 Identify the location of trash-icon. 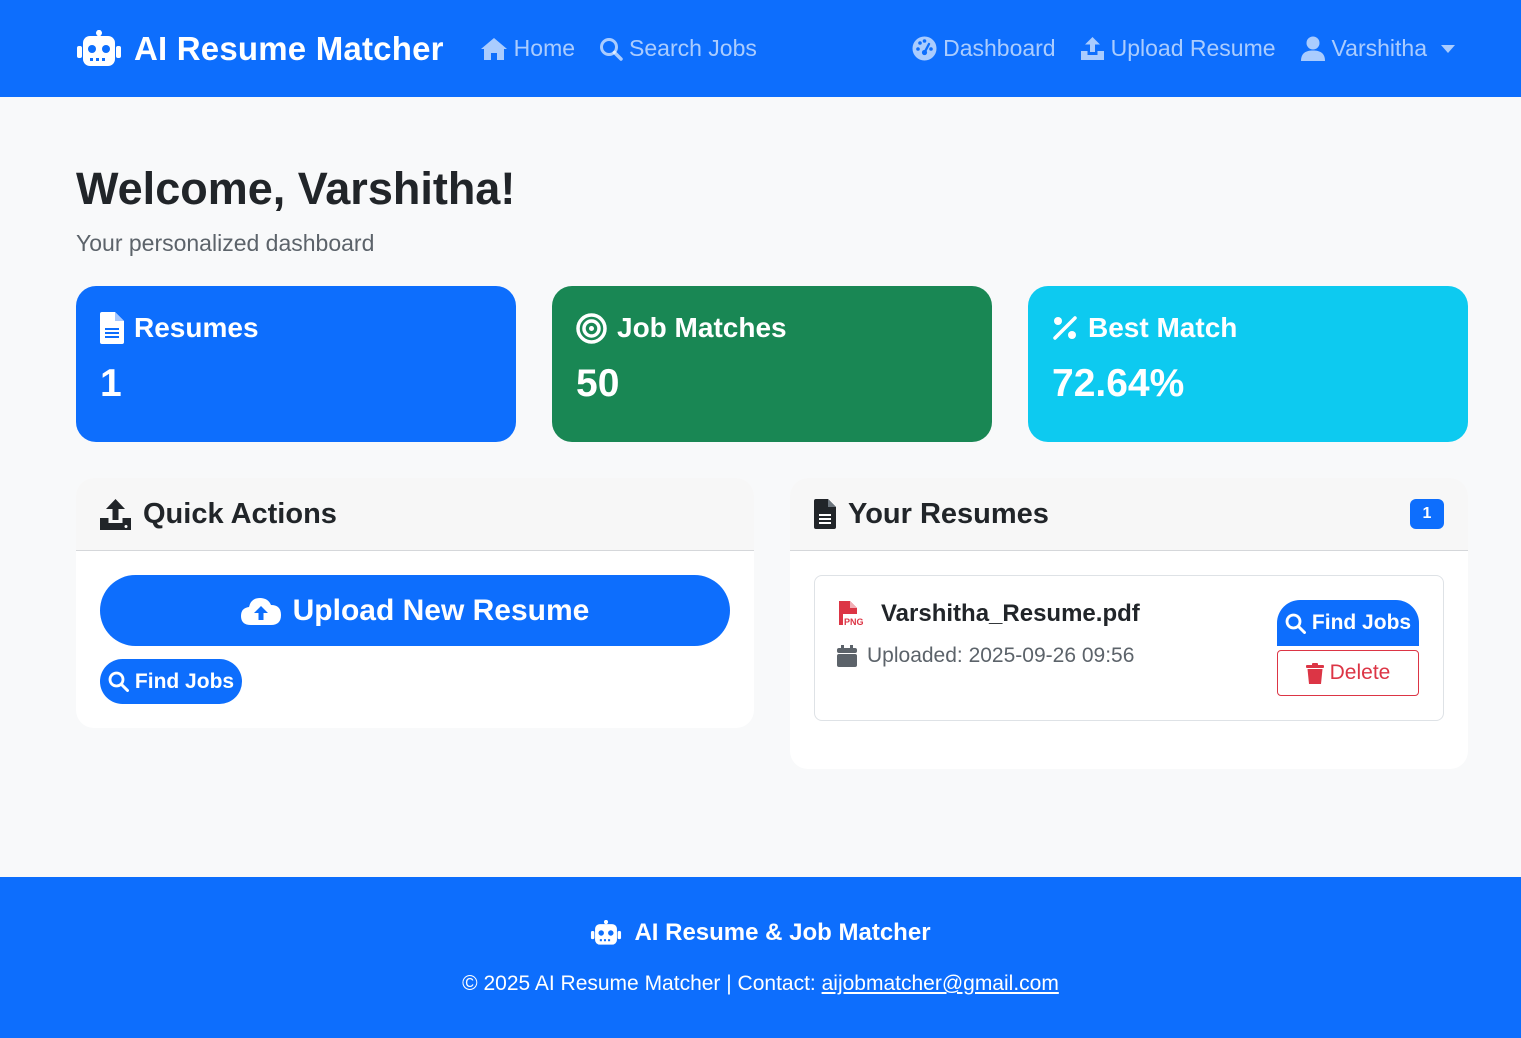
(1314, 673).